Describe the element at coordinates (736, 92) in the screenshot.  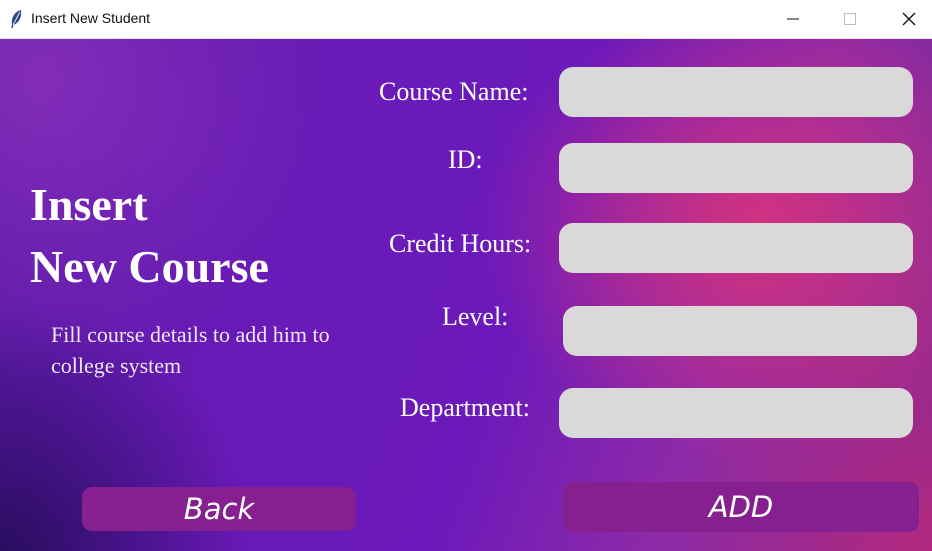
I see `course-name-input` at that location.